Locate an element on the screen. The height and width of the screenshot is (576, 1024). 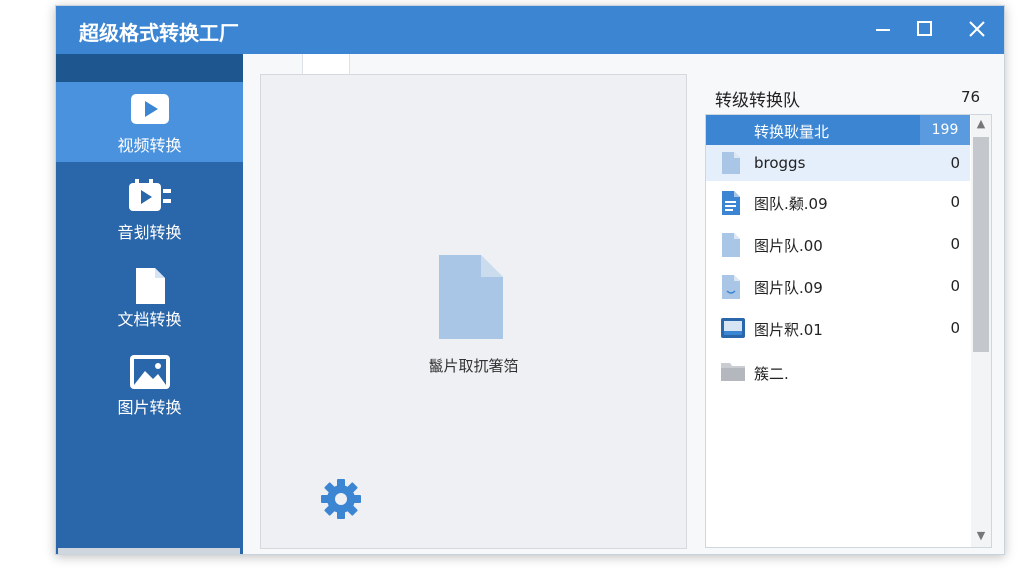
drop-area-label: 鬣片取扤箸箔 is located at coordinates (473, 366).